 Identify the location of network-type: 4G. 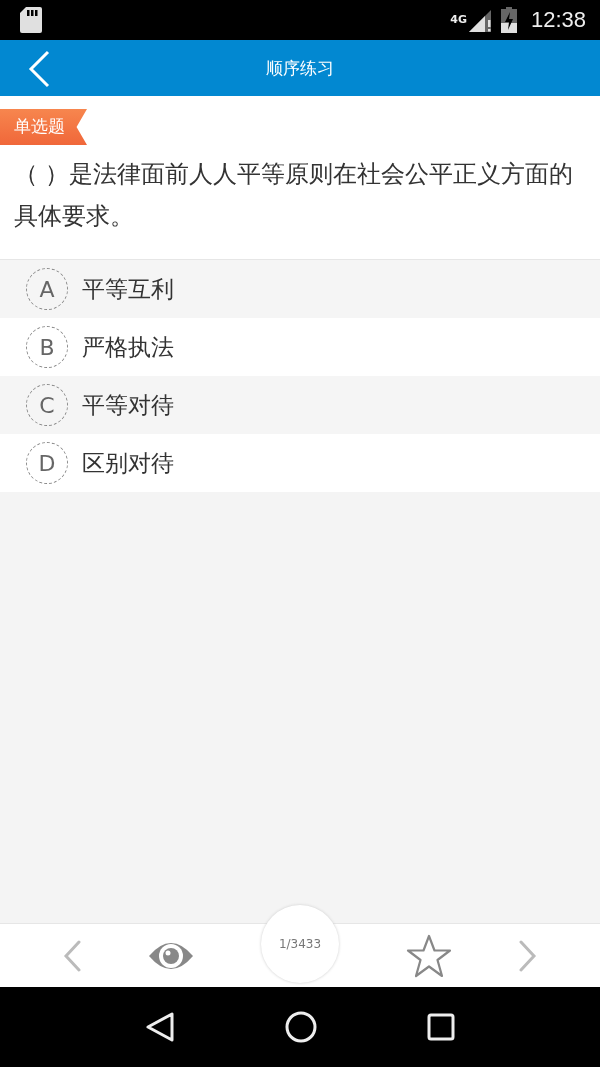
(458, 19).